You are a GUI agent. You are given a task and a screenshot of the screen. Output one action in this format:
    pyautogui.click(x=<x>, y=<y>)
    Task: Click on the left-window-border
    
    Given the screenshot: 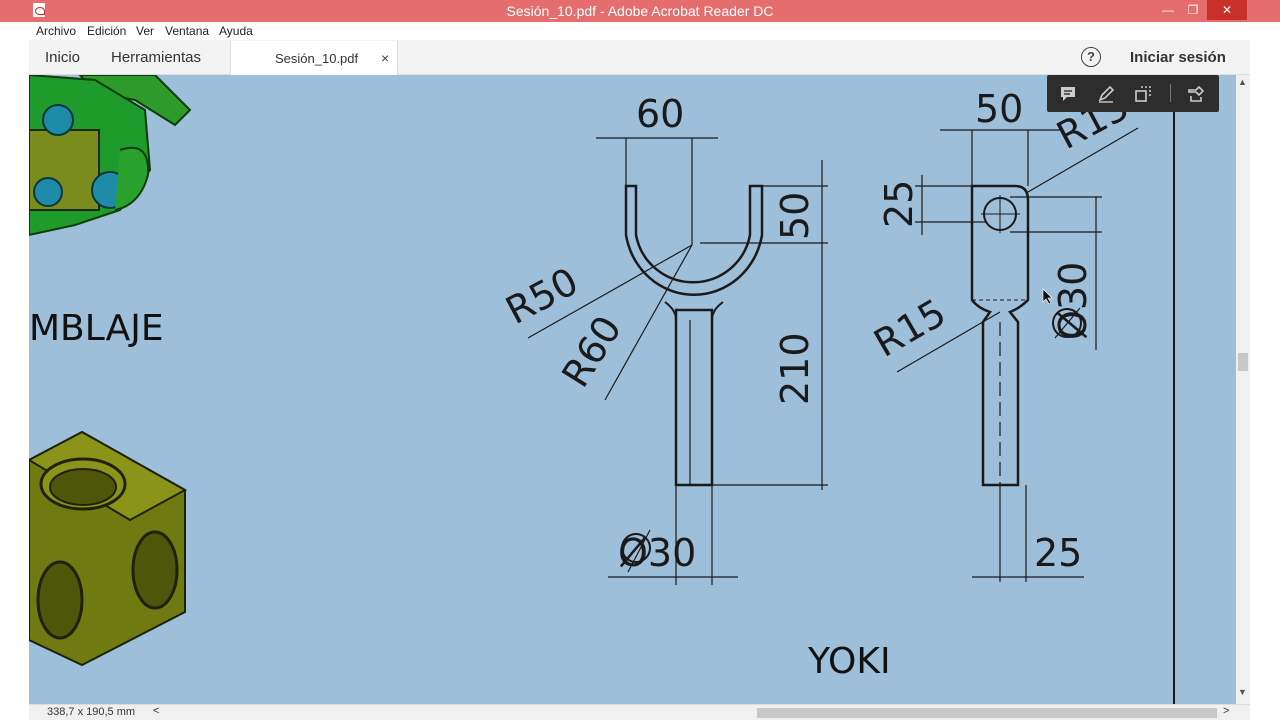 What is the action you would take?
    pyautogui.click(x=14, y=371)
    